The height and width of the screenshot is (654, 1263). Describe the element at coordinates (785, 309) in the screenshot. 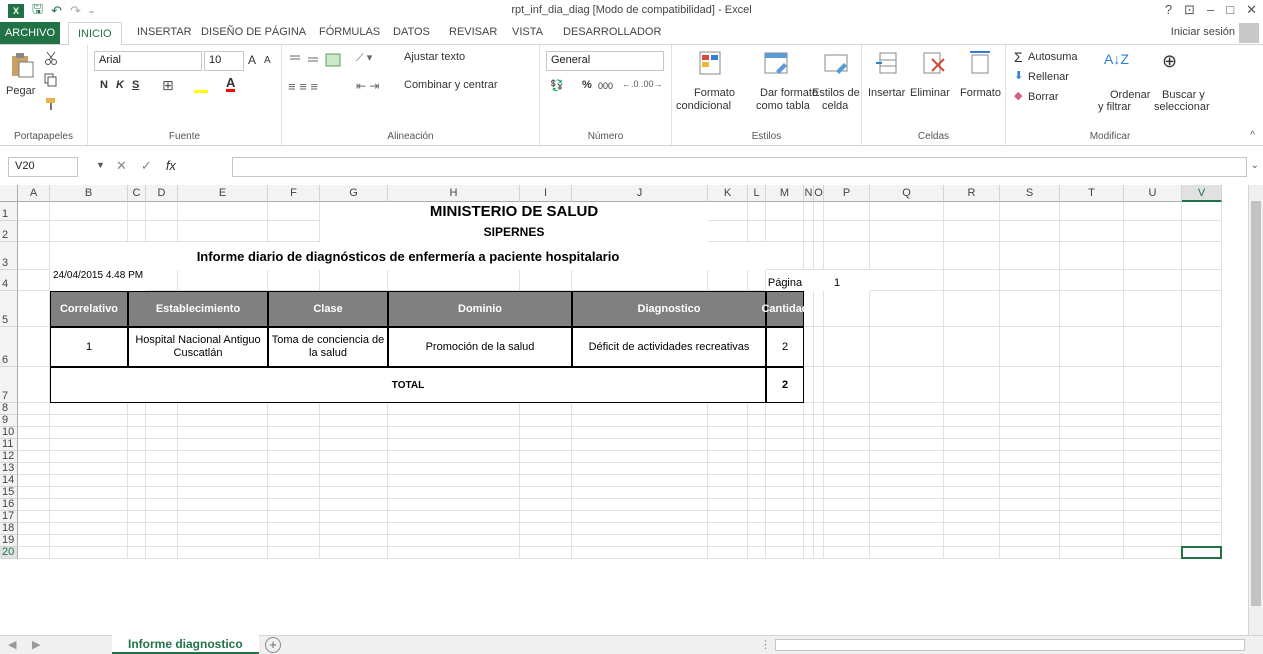

I see `table-header-cell: Cantidad` at that location.